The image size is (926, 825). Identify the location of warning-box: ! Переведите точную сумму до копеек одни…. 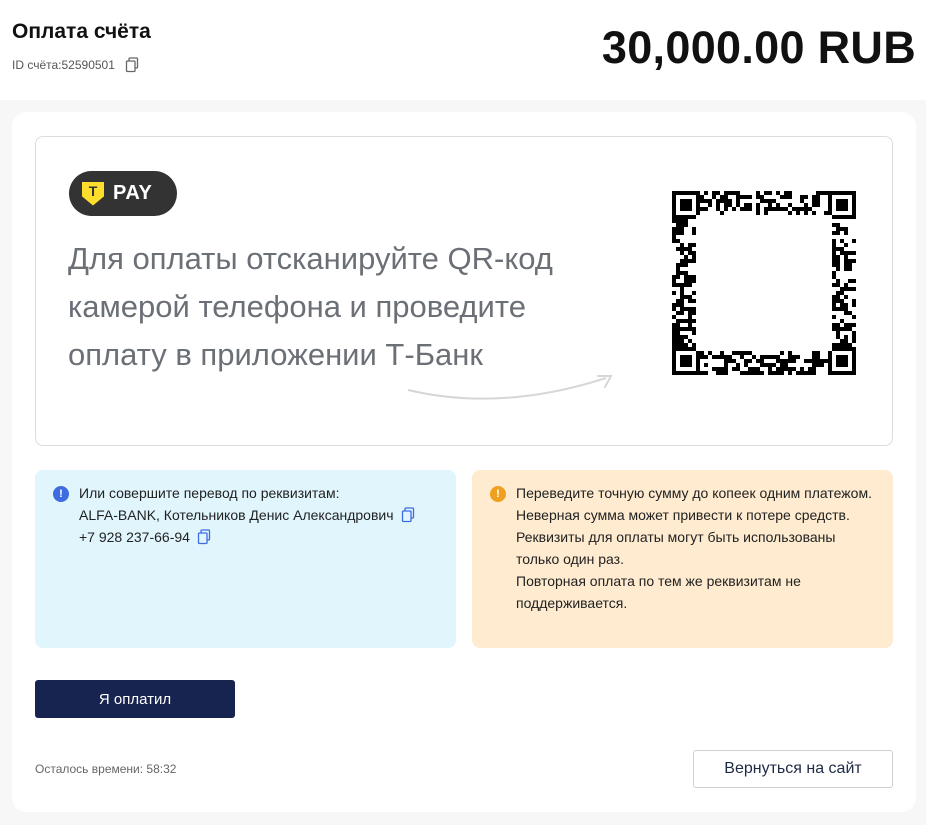
(682, 559).